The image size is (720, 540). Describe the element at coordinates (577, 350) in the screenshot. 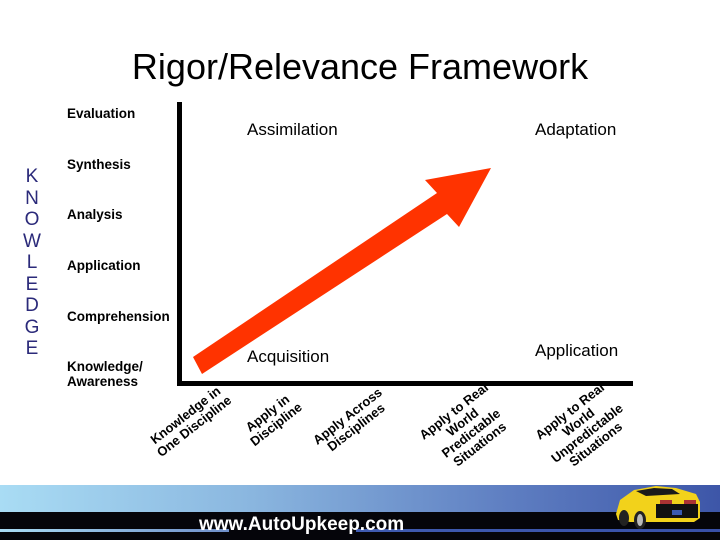

I see `quadrant-application: Application` at that location.